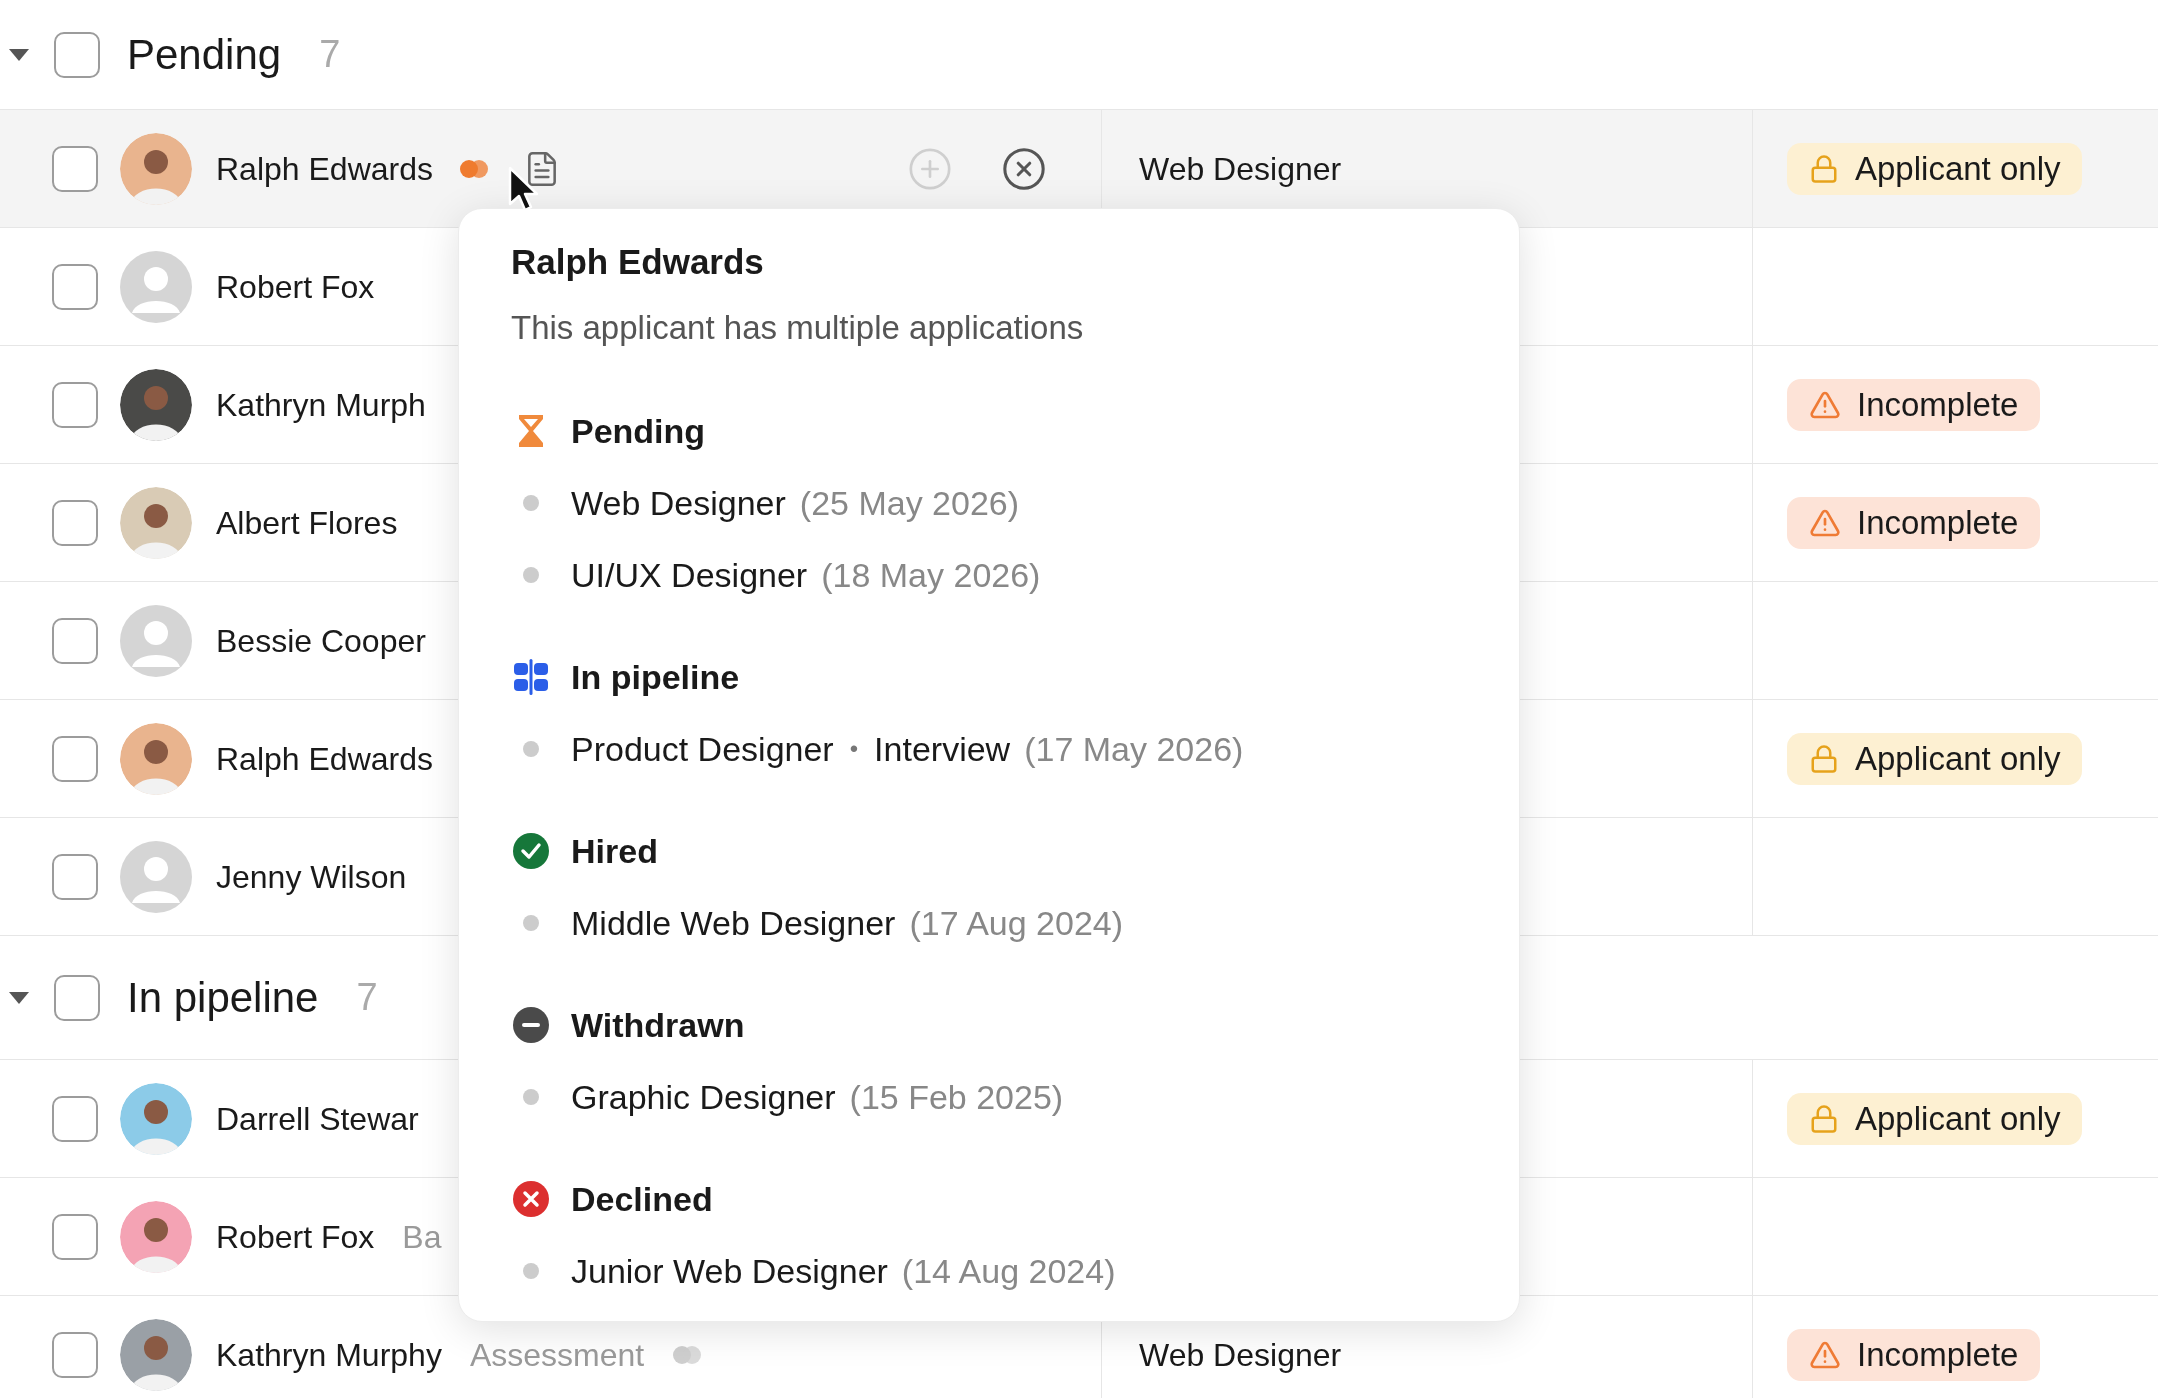 This screenshot has width=2158, height=1398. Describe the element at coordinates (638, 431) in the screenshot. I see `section-heading: Pending` at that location.